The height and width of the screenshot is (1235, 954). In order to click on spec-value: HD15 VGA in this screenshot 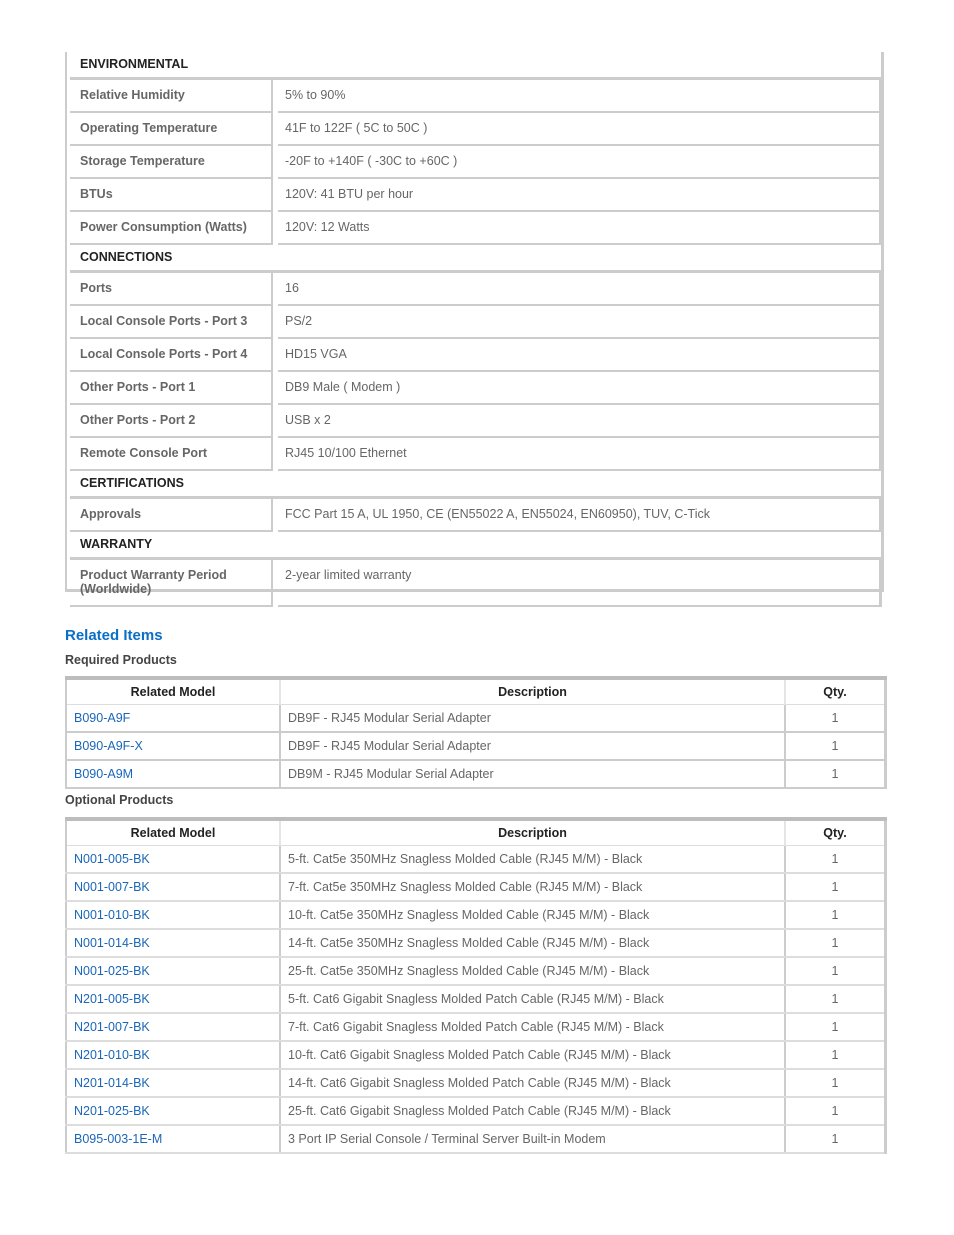, I will do `click(580, 355)`.